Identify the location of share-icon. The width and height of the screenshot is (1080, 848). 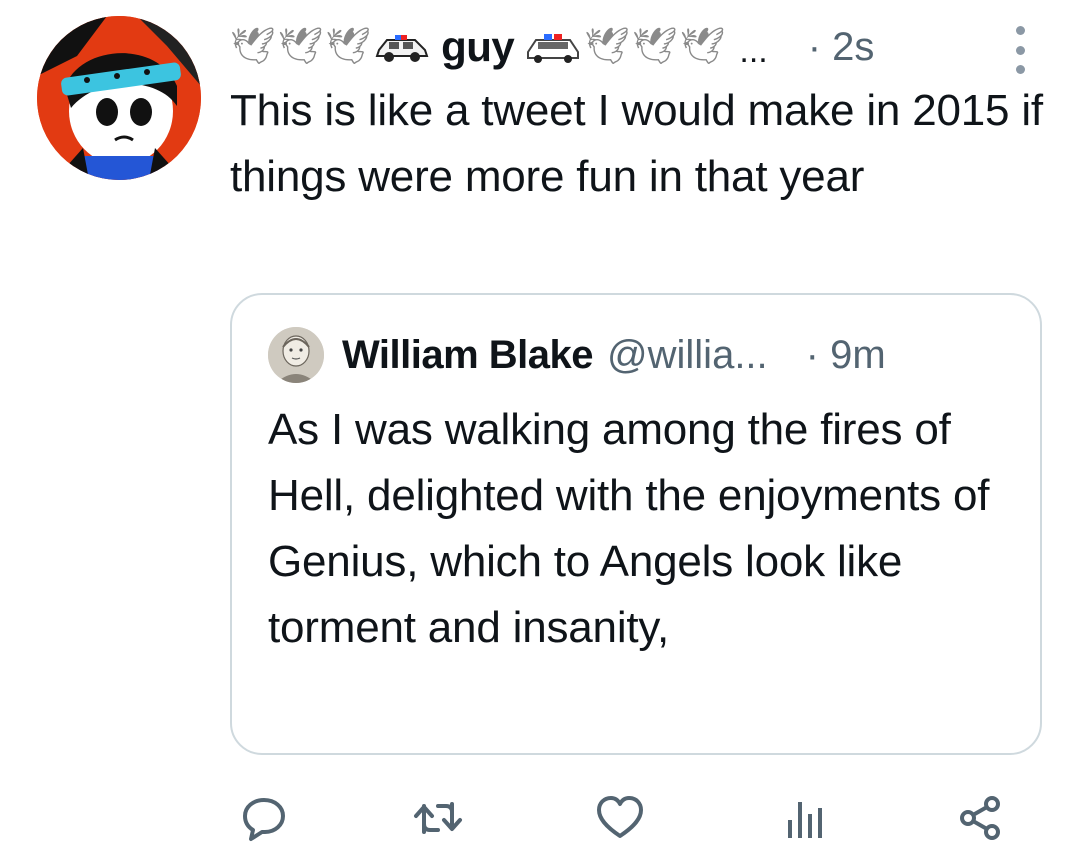
(980, 818).